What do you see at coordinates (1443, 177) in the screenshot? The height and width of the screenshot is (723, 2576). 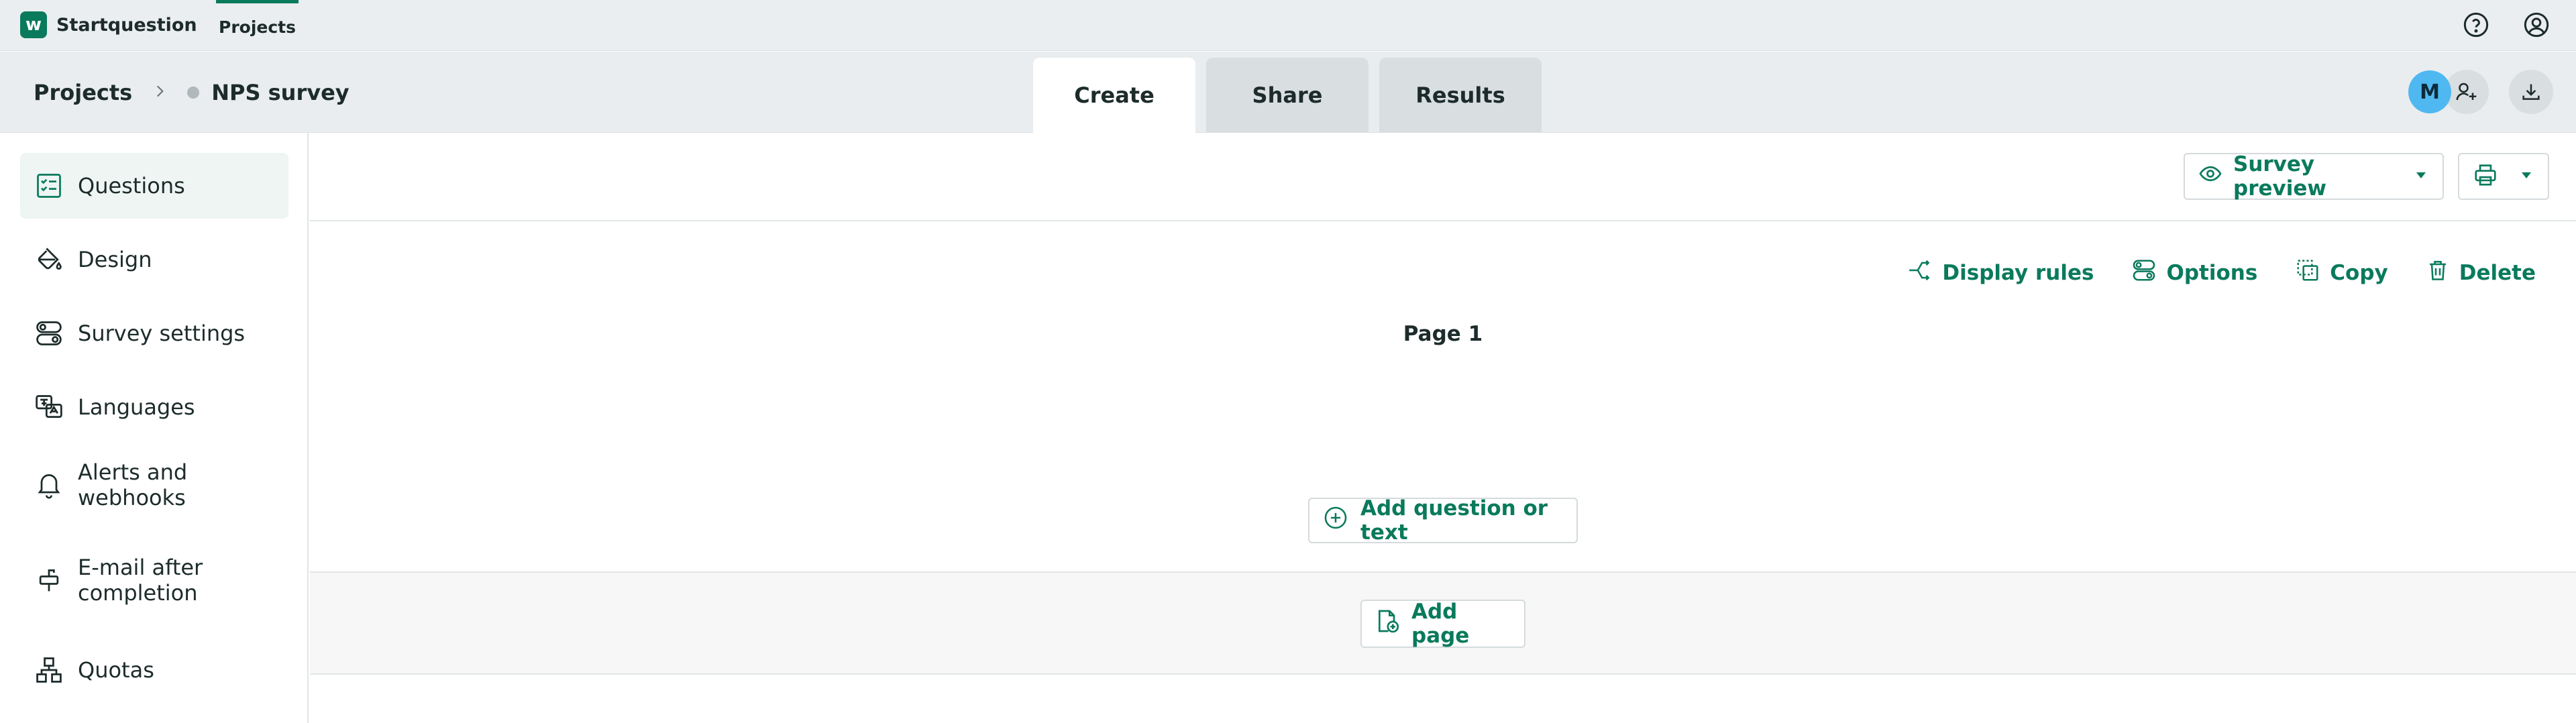 I see `editor-toolbar: Survey preview` at bounding box center [1443, 177].